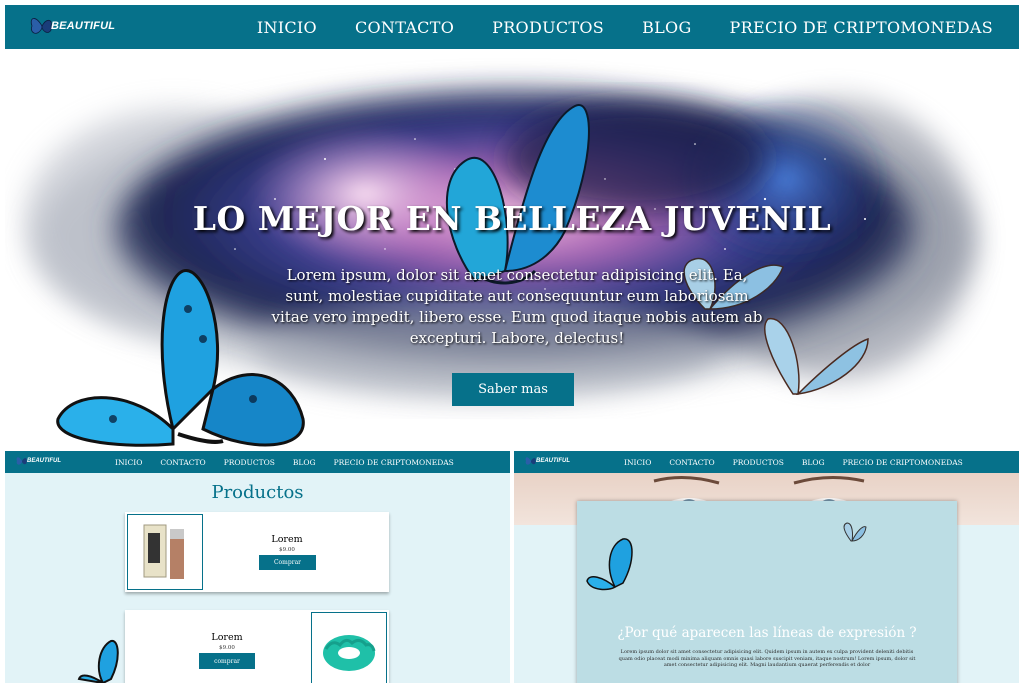 The height and width of the screenshot is (683, 1024). What do you see at coordinates (513, 389) in the screenshot?
I see `saber-mas-button: Saber mas` at bounding box center [513, 389].